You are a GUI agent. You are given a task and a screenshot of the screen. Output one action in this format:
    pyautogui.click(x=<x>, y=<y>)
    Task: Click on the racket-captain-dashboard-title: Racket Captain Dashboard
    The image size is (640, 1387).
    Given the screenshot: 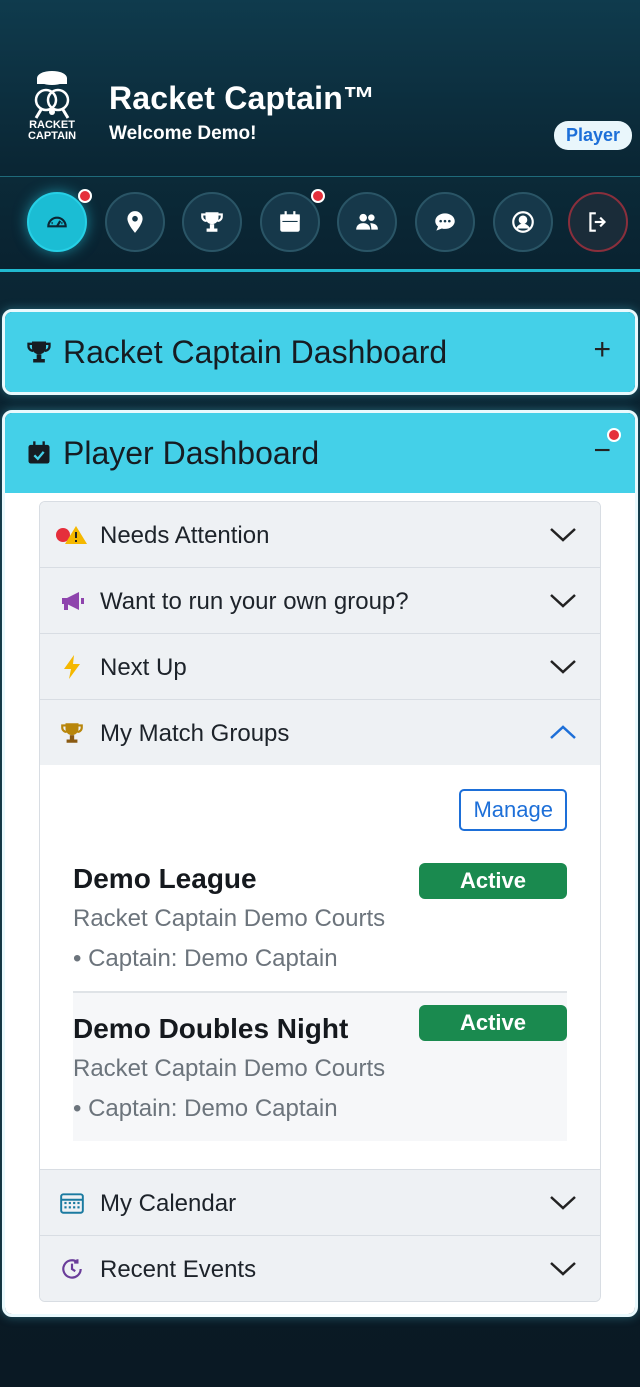 What is the action you would take?
    pyautogui.click(x=255, y=352)
    